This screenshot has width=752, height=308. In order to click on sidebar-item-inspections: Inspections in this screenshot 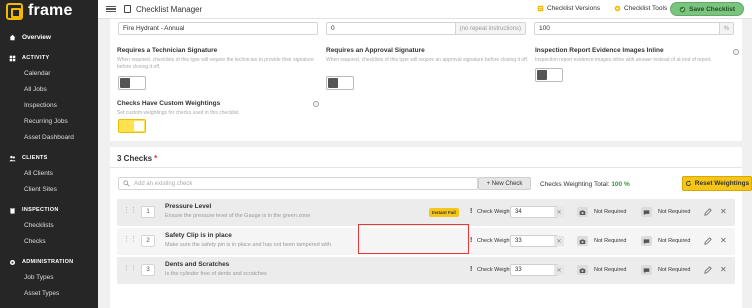, I will do `click(49, 105)`.